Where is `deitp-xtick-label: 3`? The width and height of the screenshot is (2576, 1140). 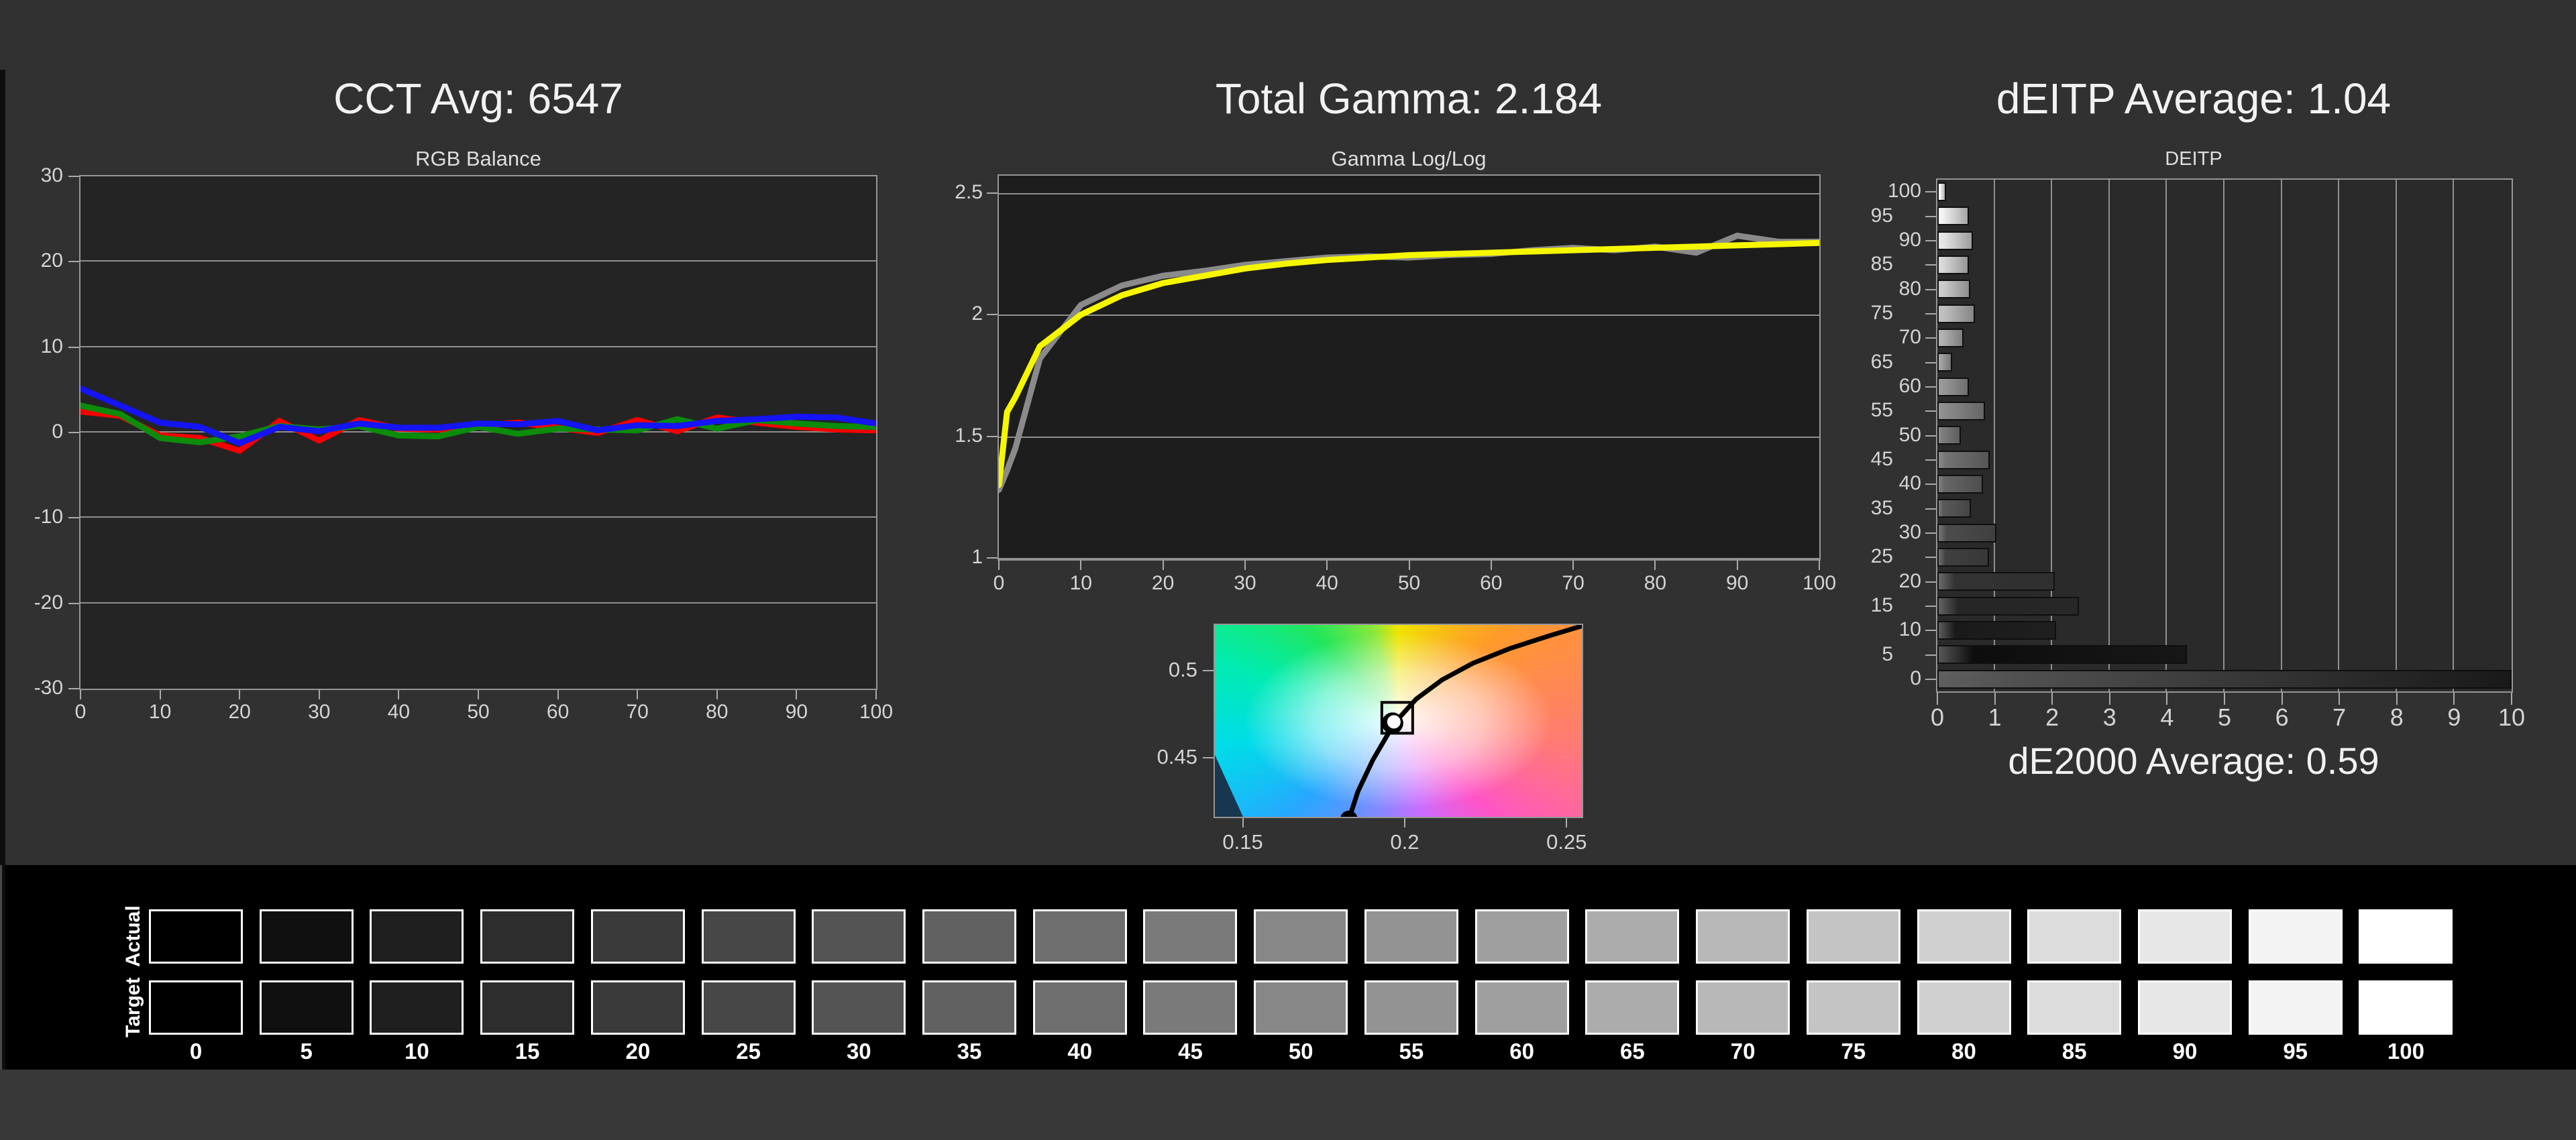
deitp-xtick-label: 3 is located at coordinates (2109, 717).